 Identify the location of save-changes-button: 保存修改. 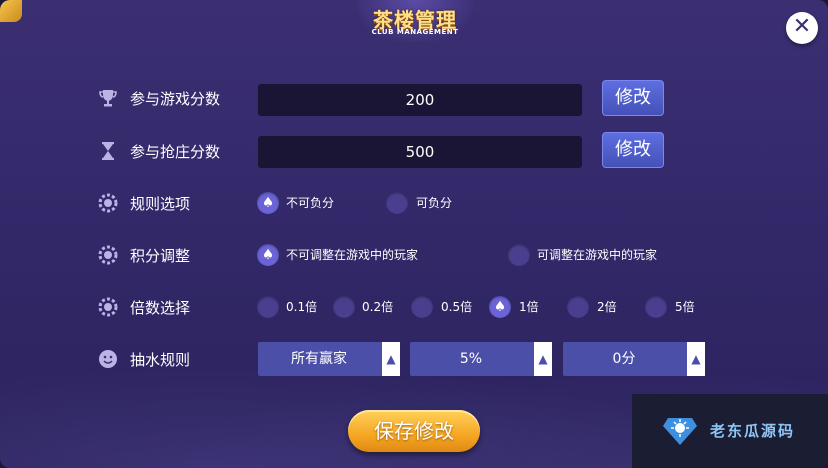
(414, 431).